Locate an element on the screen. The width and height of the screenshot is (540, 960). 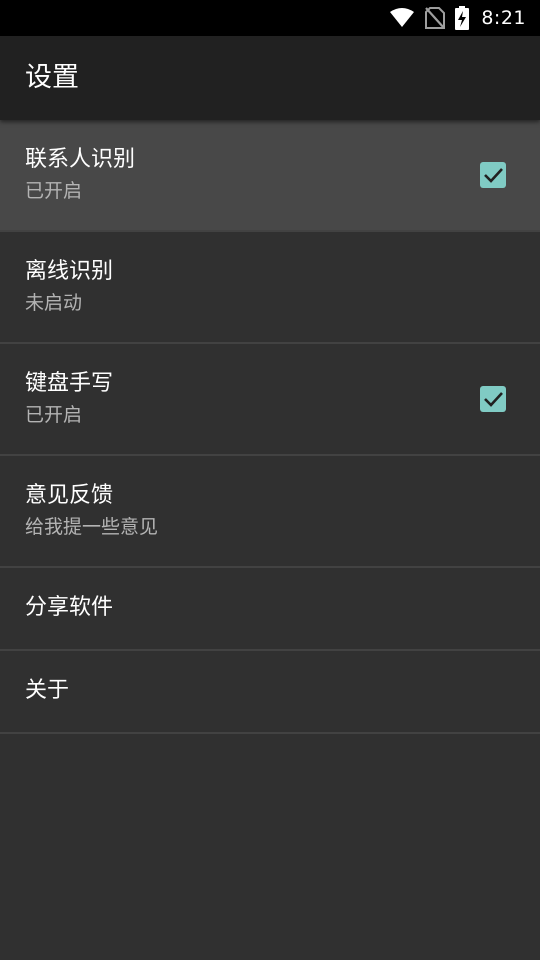
setting-about: 关于 is located at coordinates (270, 692).